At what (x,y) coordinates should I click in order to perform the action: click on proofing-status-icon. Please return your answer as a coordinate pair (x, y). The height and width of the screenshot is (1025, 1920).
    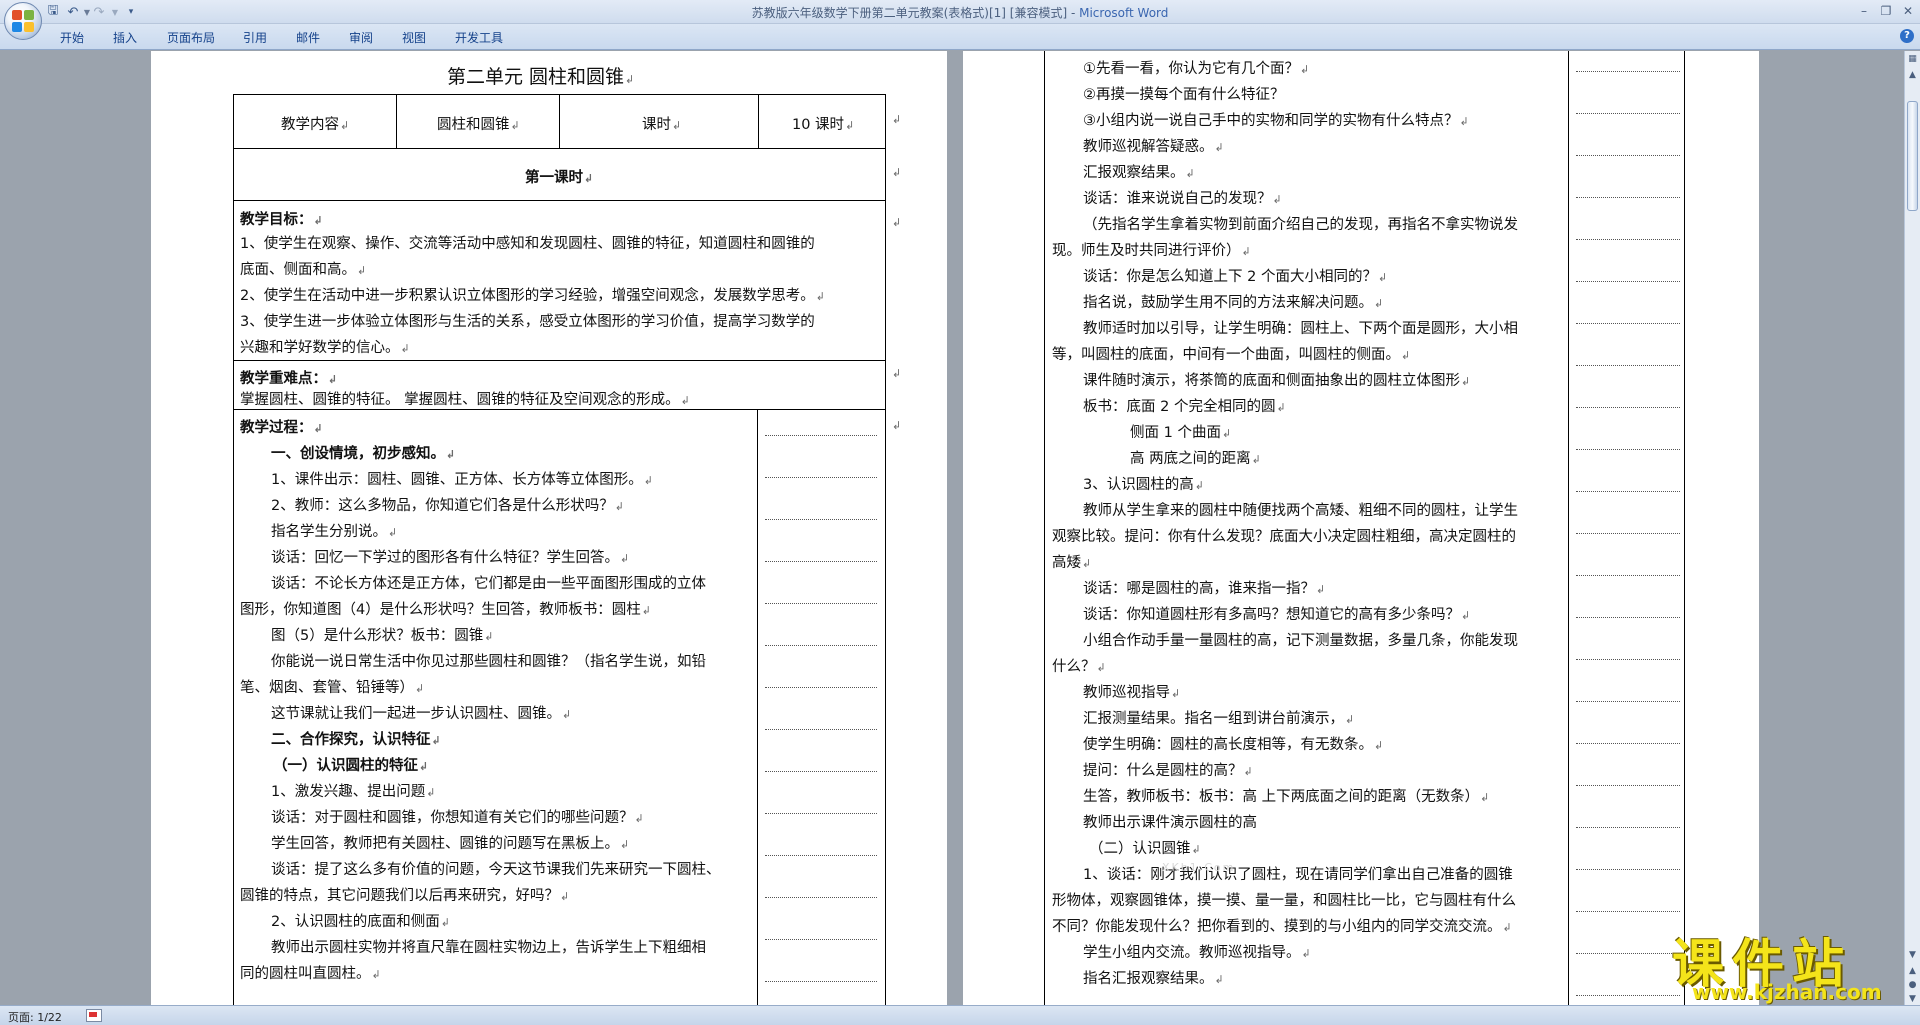
    Looking at the image, I should click on (94, 1015).